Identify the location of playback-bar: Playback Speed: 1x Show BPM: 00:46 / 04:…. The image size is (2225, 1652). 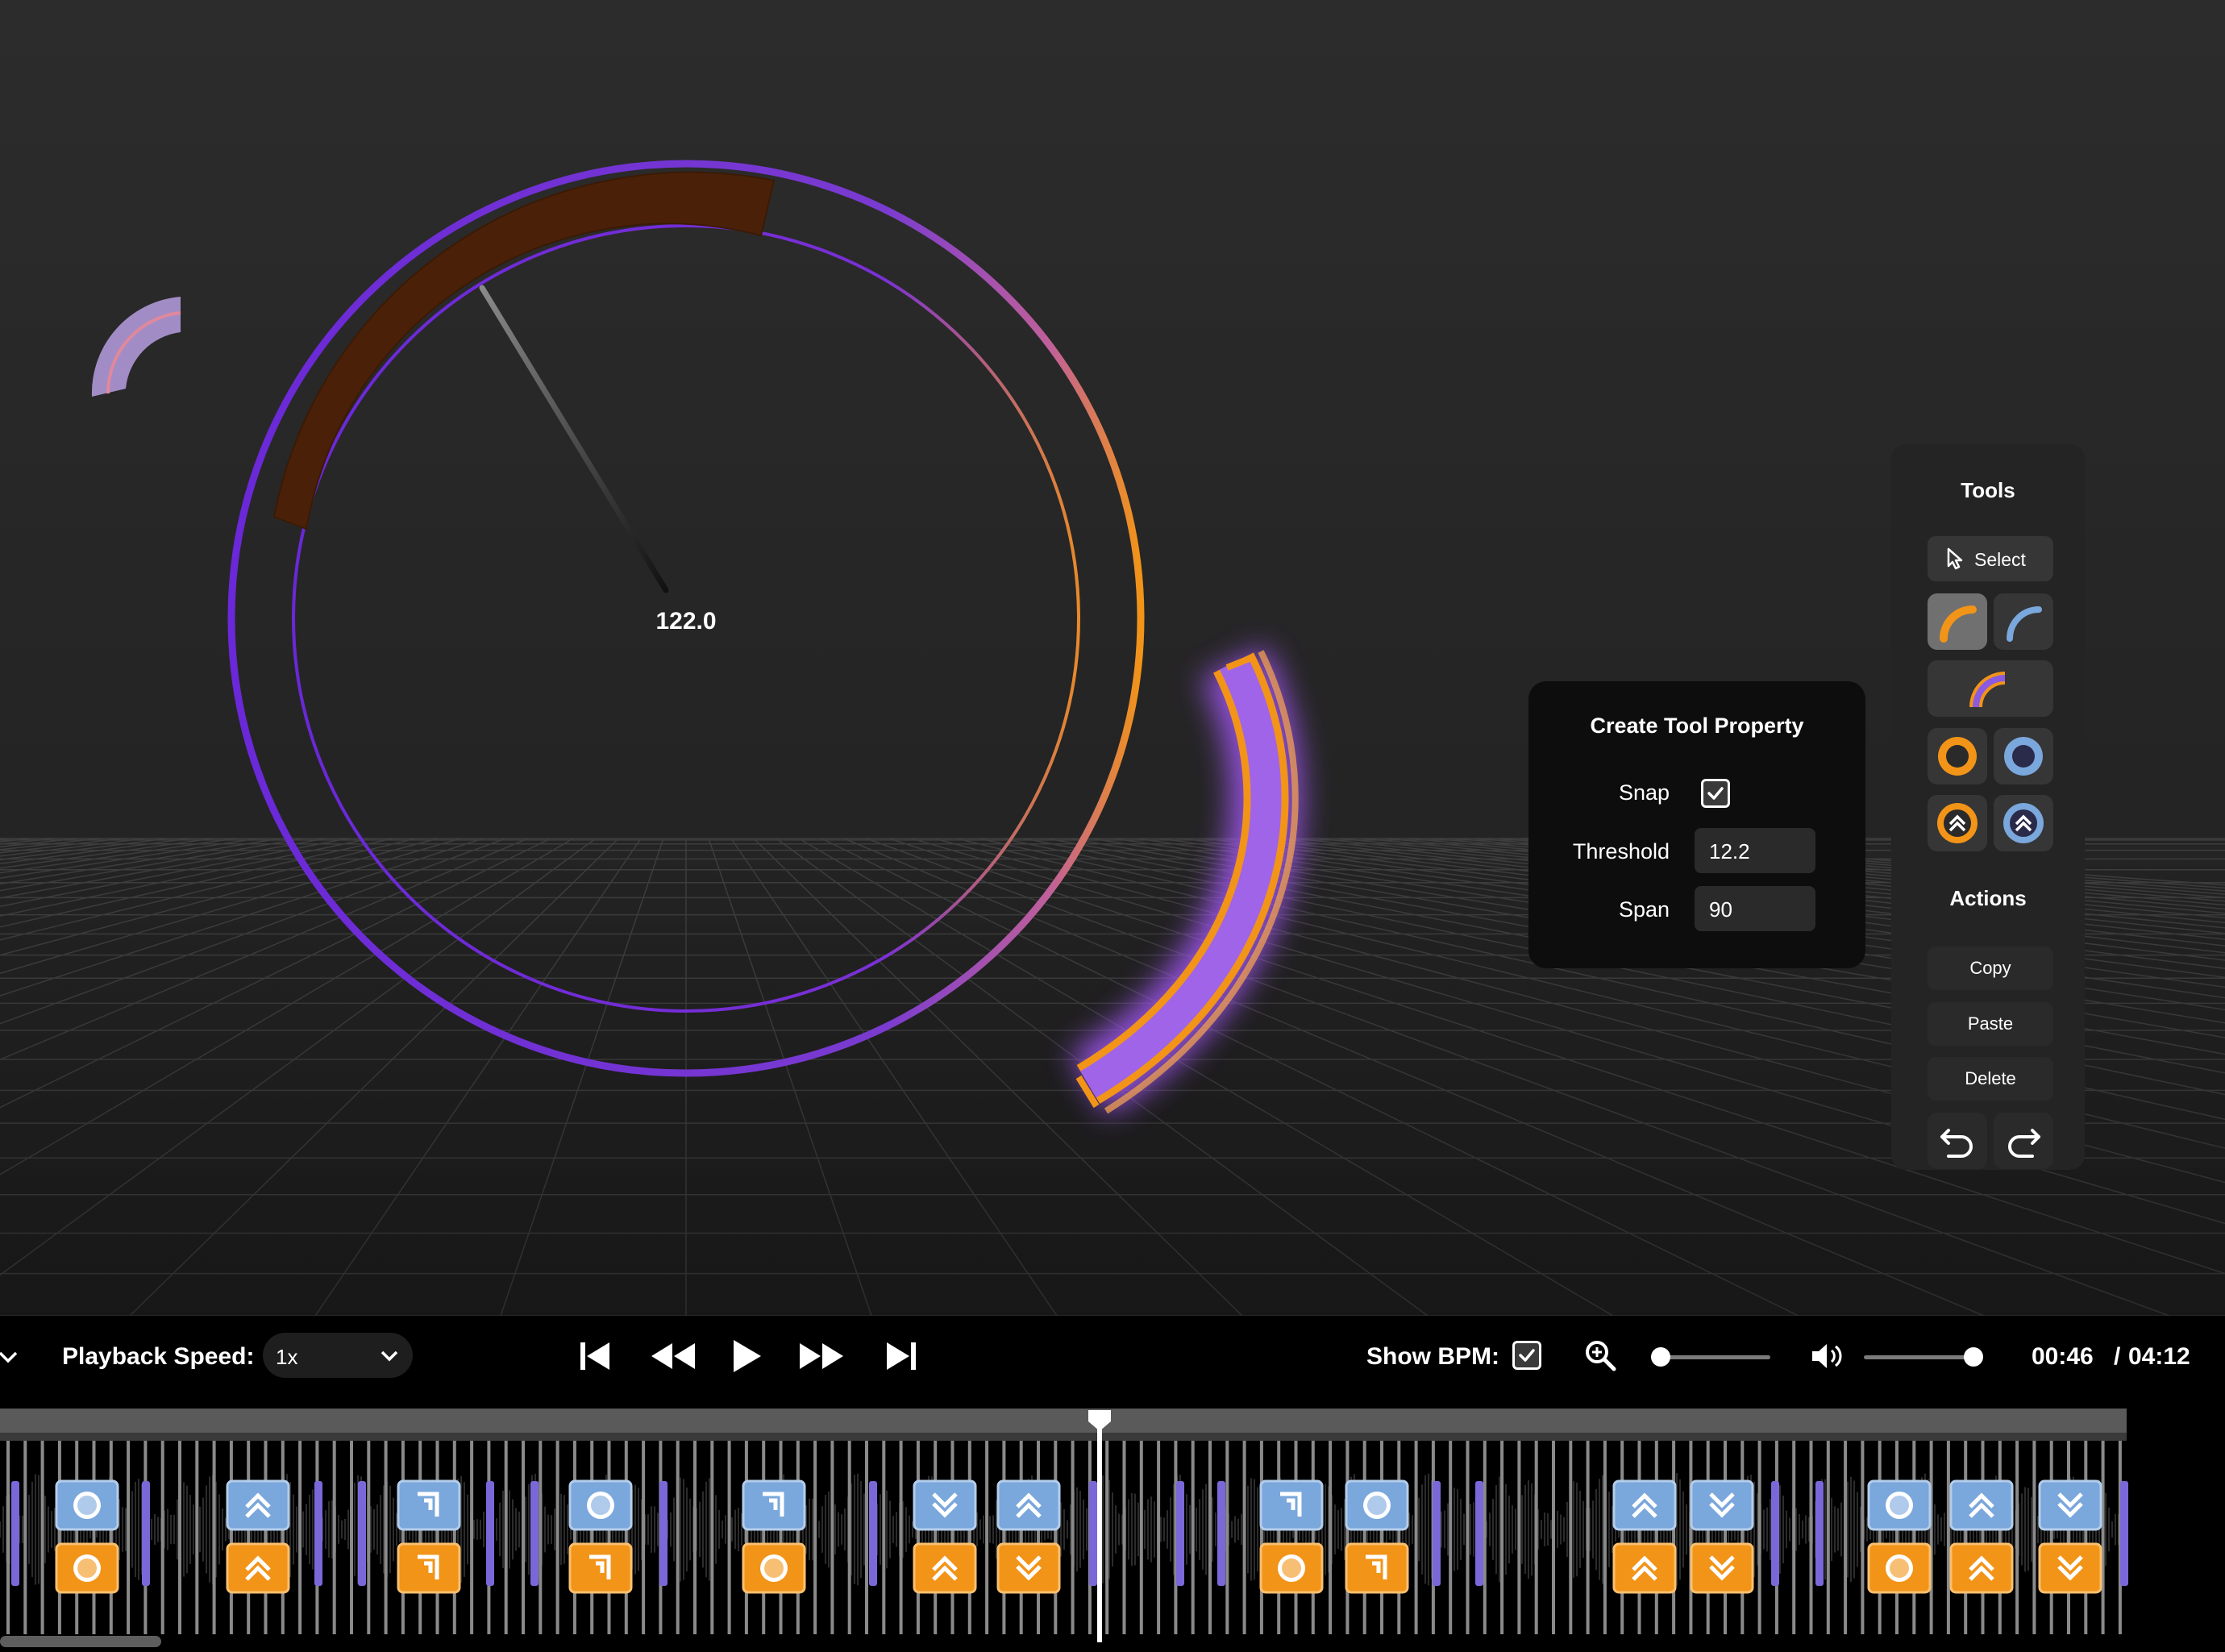
(1112, 1362).